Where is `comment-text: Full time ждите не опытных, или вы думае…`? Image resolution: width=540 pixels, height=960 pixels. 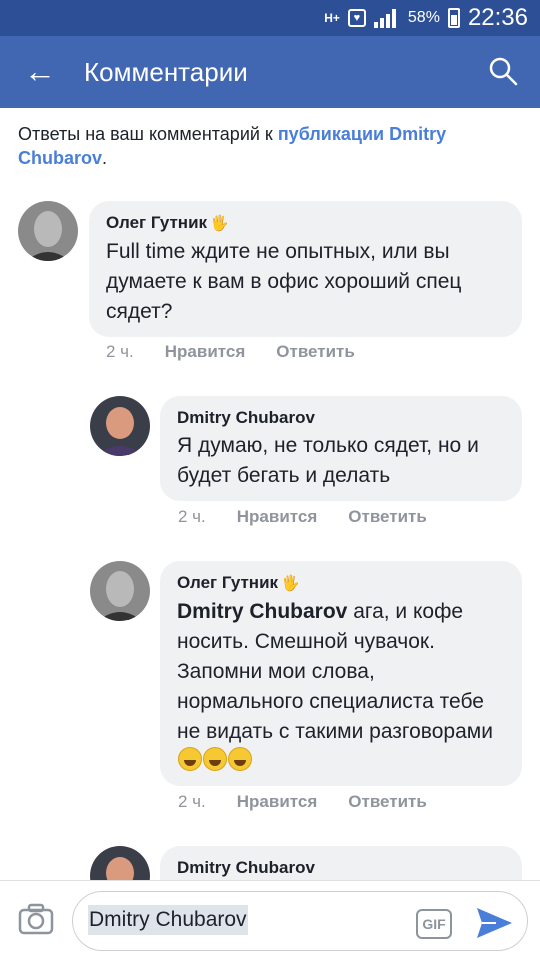
comment-text: Full time ждите не опытных, или вы думае… is located at coordinates (284, 281).